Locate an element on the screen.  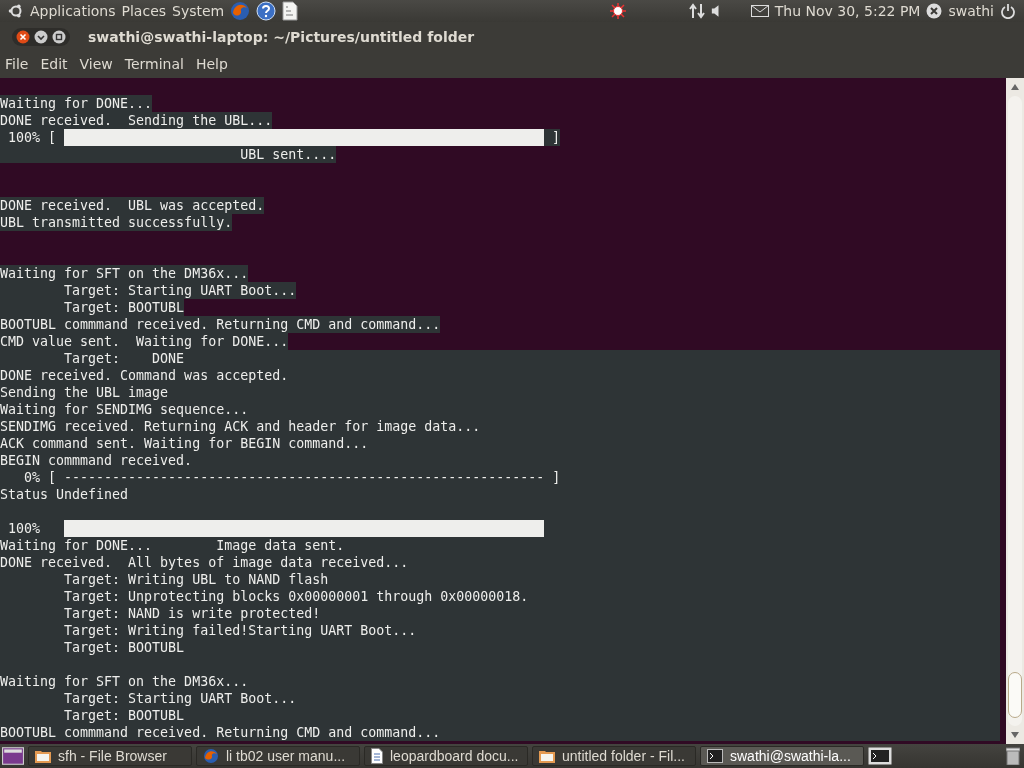
trash-icon is located at coordinates (1013, 756).